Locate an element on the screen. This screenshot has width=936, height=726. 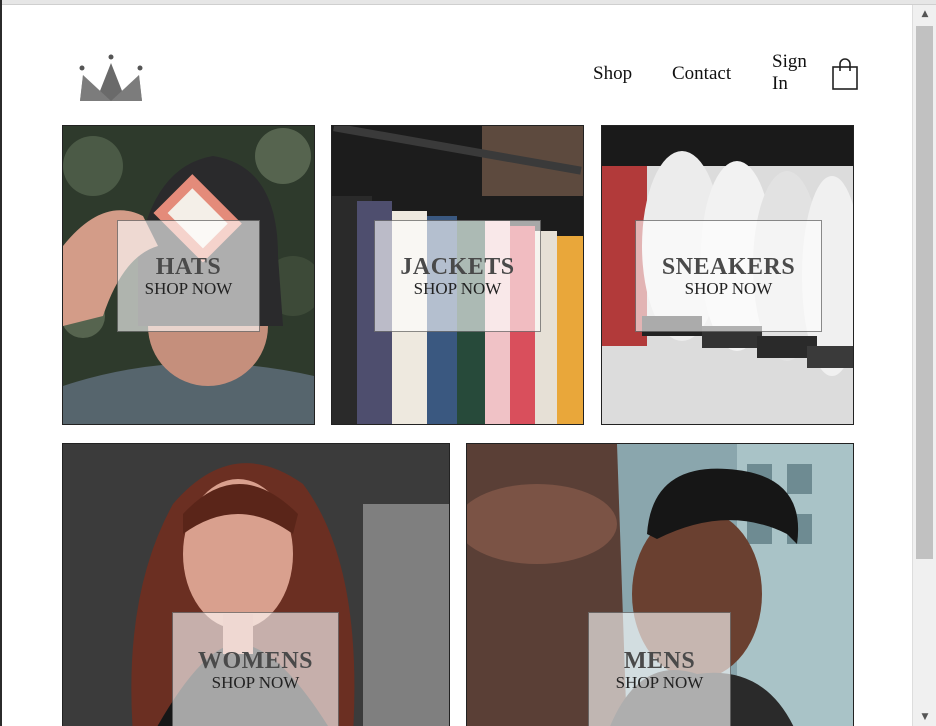
category-tile-hats: HATS SHOP NOW is located at coordinates (188, 275).